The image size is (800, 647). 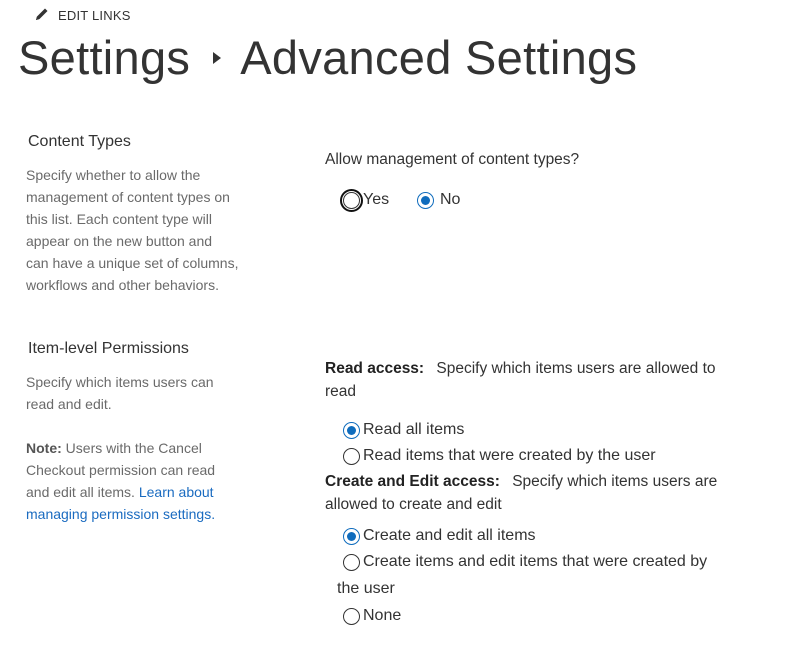 What do you see at coordinates (412, 481) in the screenshot?
I see `edit-access-label: Create and Edit access:` at bounding box center [412, 481].